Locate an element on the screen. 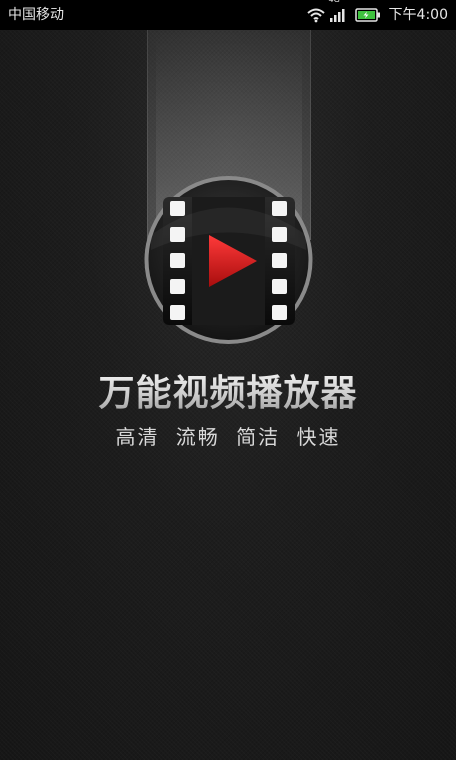  tagline: 高清 流畅 简洁 快速 is located at coordinates (228, 437).